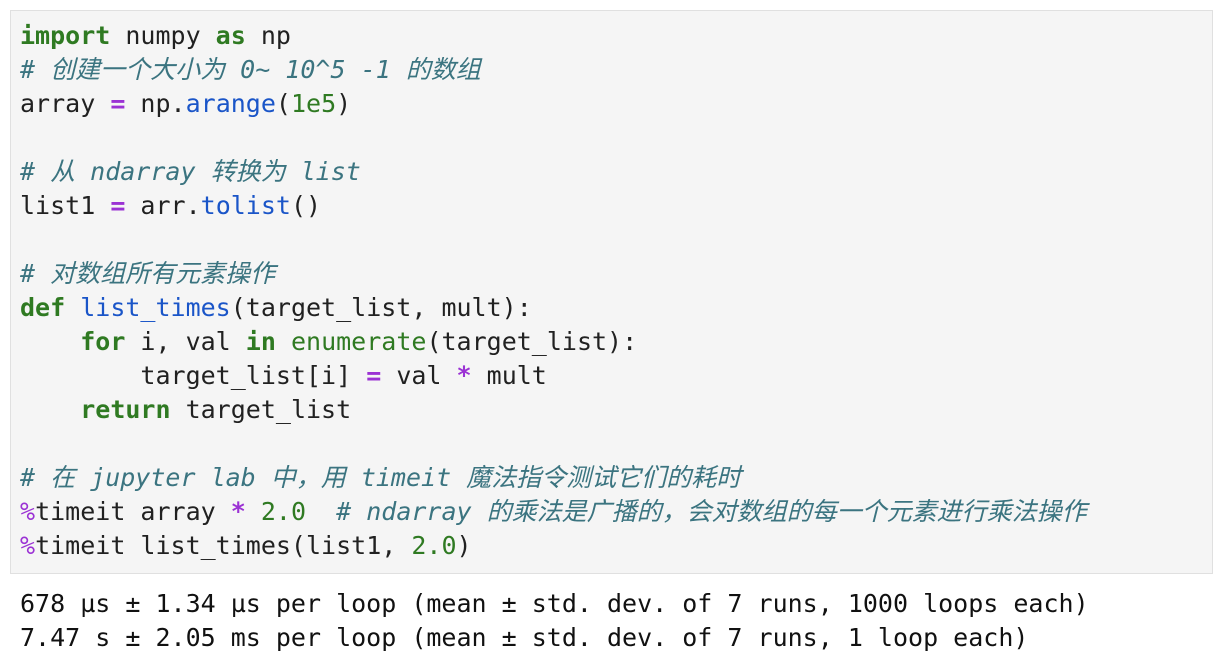 This screenshot has height=666, width=1214. What do you see at coordinates (553, 172) in the screenshot?
I see `code-line-5: # 从 ndarray 转换为 list` at bounding box center [553, 172].